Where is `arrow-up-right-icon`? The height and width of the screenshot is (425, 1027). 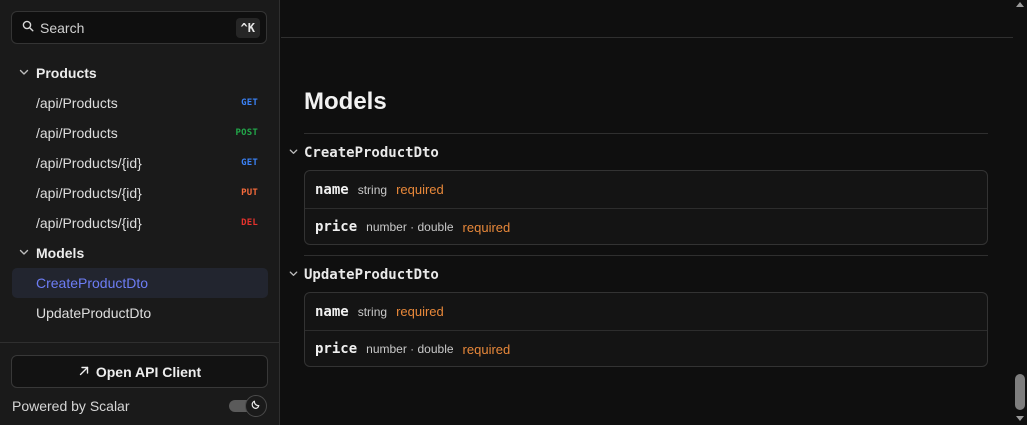 arrow-up-right-icon is located at coordinates (87, 372).